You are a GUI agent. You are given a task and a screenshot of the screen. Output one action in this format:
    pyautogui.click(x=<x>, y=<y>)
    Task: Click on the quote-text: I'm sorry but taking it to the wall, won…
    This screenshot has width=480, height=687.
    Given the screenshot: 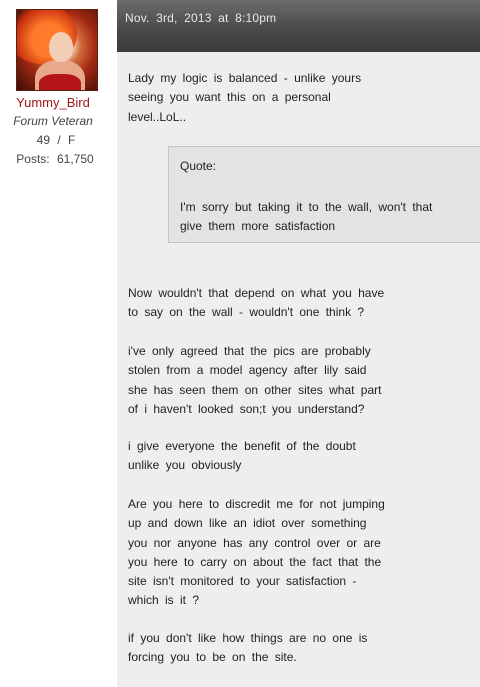 What is the action you would take?
    pyautogui.click(x=306, y=217)
    